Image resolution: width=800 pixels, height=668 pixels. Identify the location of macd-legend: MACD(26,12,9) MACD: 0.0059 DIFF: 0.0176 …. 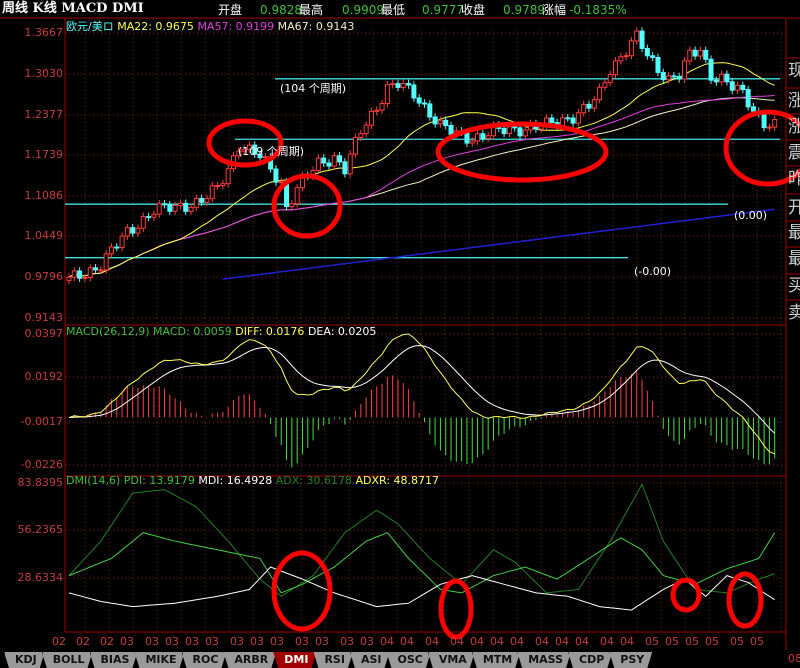
(221, 331).